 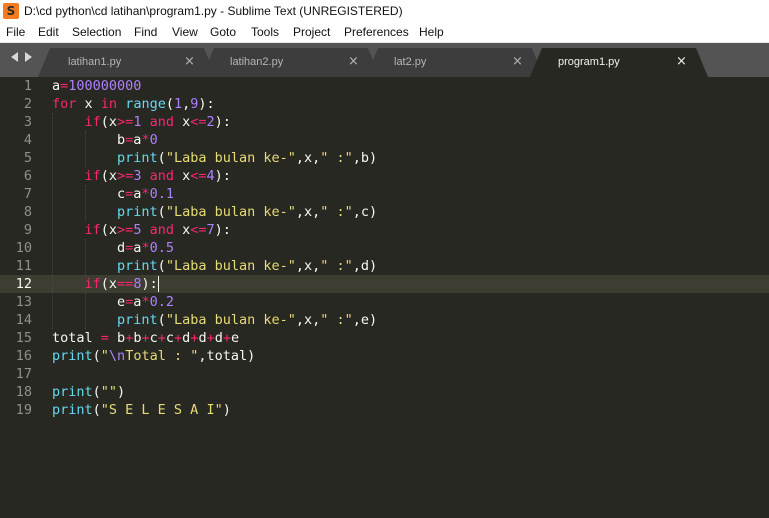 I want to click on code-line: b=a*0, so click(x=105, y=140).